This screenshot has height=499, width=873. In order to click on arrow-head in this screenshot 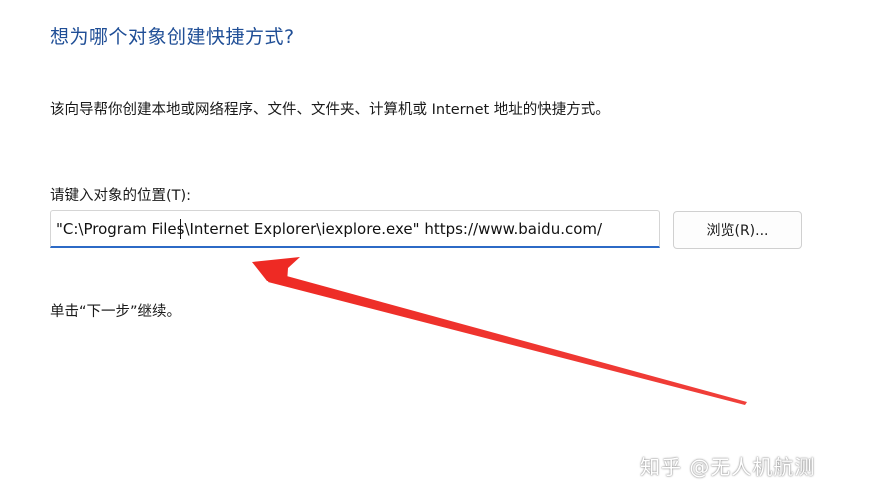, I will do `click(276, 270)`.